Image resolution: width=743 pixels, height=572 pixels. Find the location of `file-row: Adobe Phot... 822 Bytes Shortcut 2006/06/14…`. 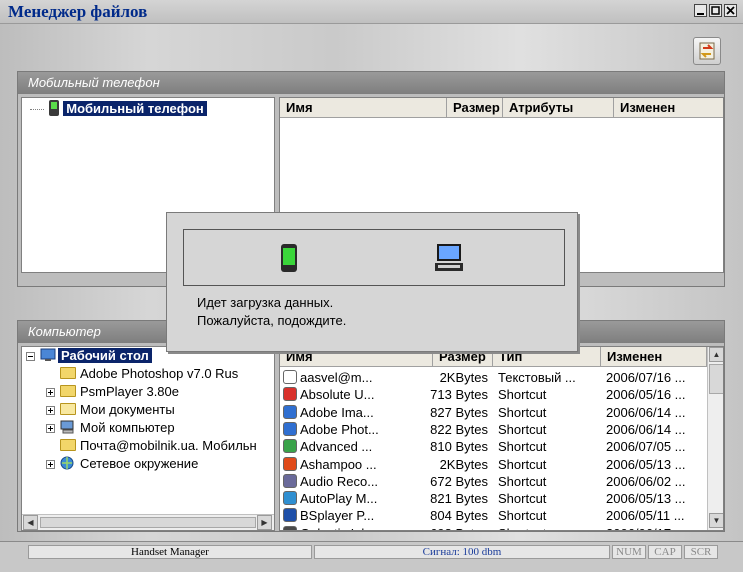

file-row: Adobe Phot... 822 Bytes Shortcut 2006/06/14… is located at coordinates (494, 429).